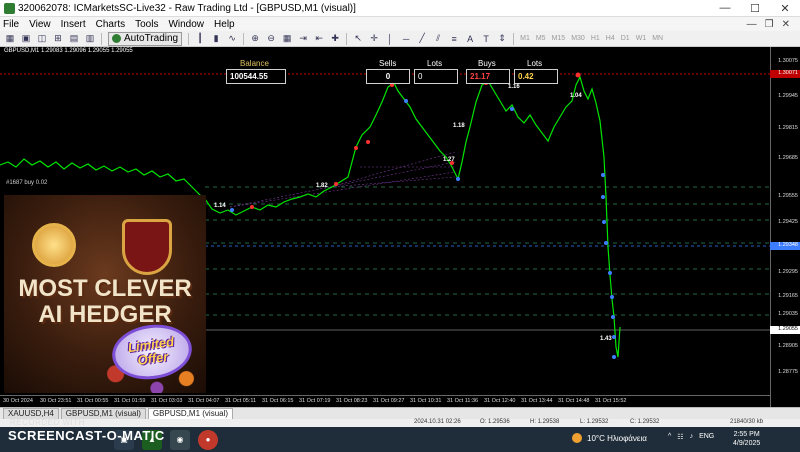 Image resolution: width=800 pixels, height=452 pixels. I want to click on tray-chevron-icon: ^, so click(669, 437).